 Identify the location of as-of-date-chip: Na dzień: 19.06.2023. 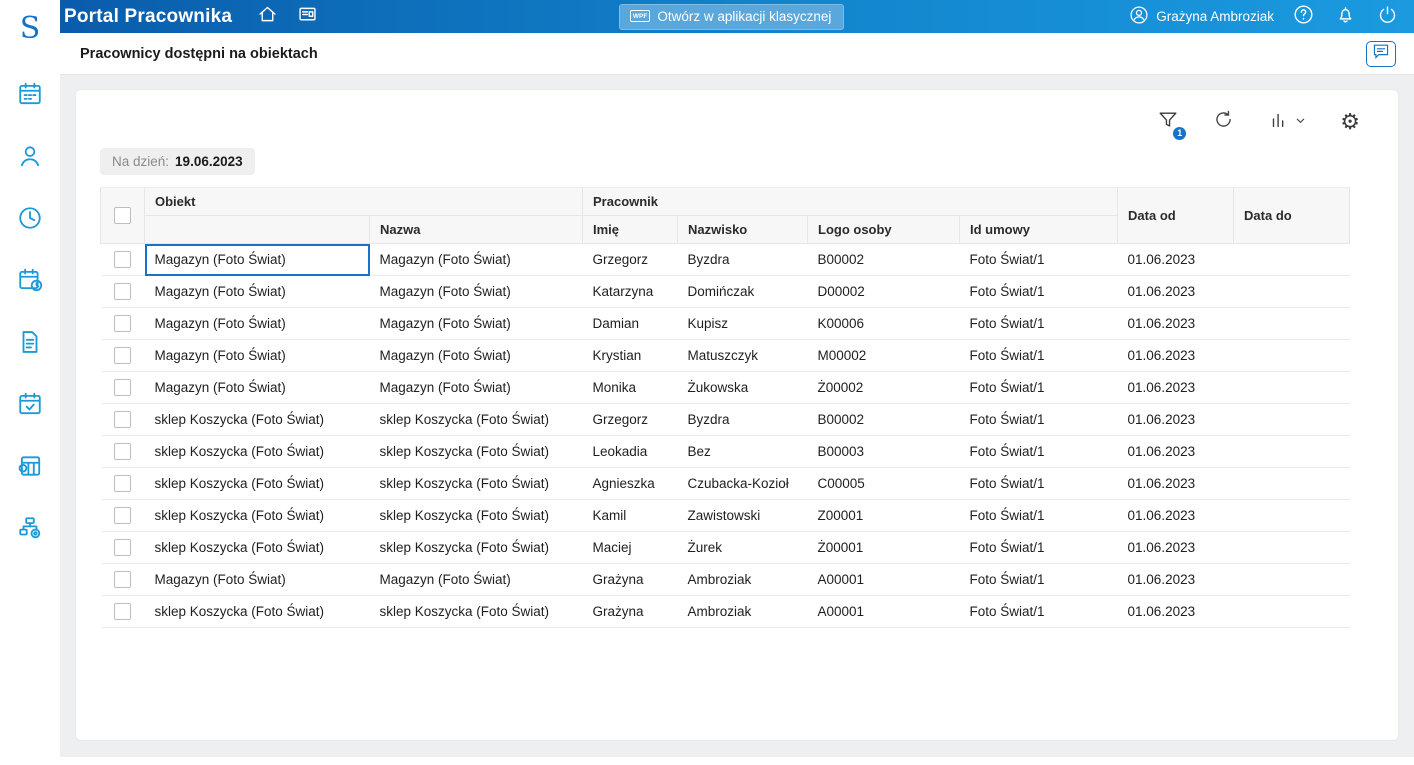
(177, 161).